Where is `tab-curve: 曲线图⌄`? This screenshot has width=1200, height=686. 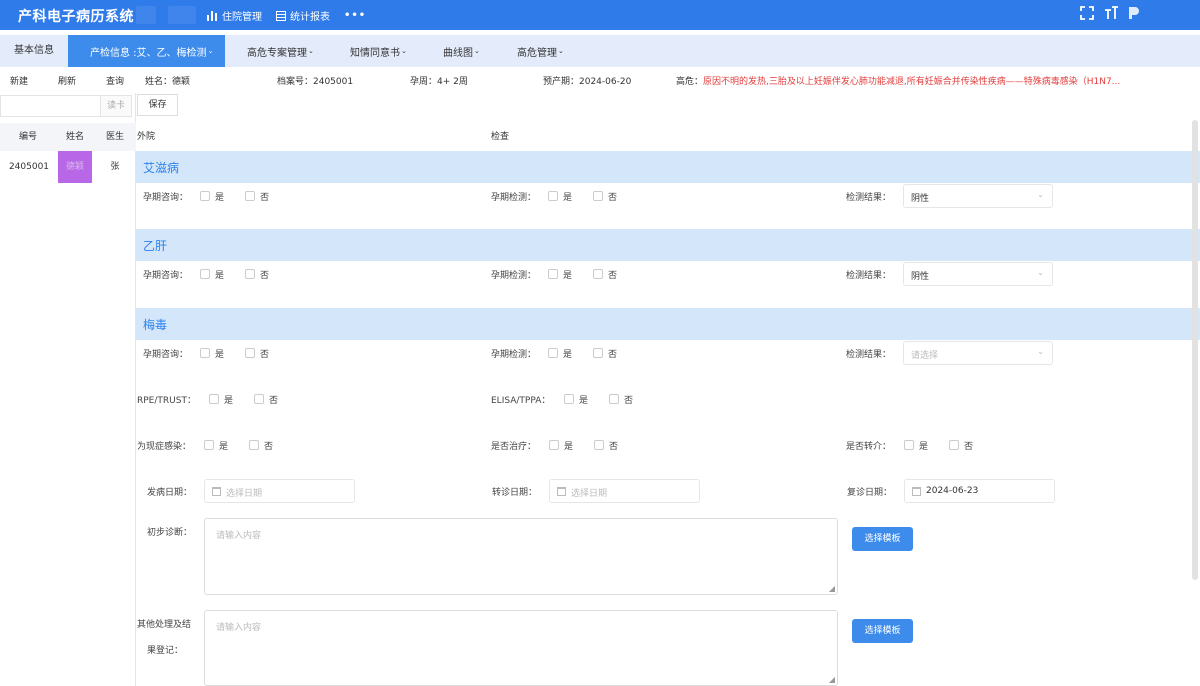
tab-curve: 曲线图⌄ is located at coordinates (461, 51).